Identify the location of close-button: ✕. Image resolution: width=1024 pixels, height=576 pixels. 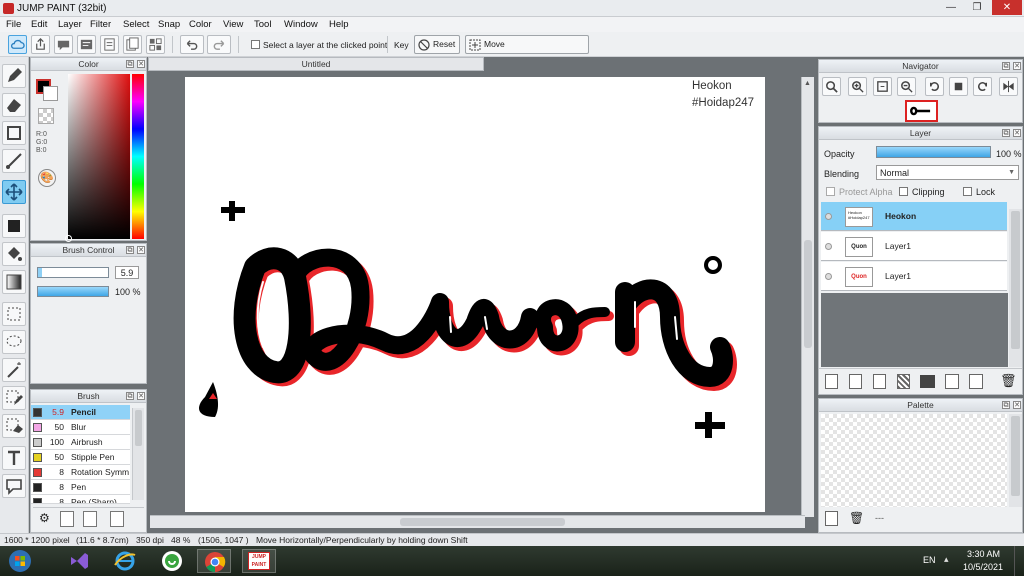
(1007, 7).